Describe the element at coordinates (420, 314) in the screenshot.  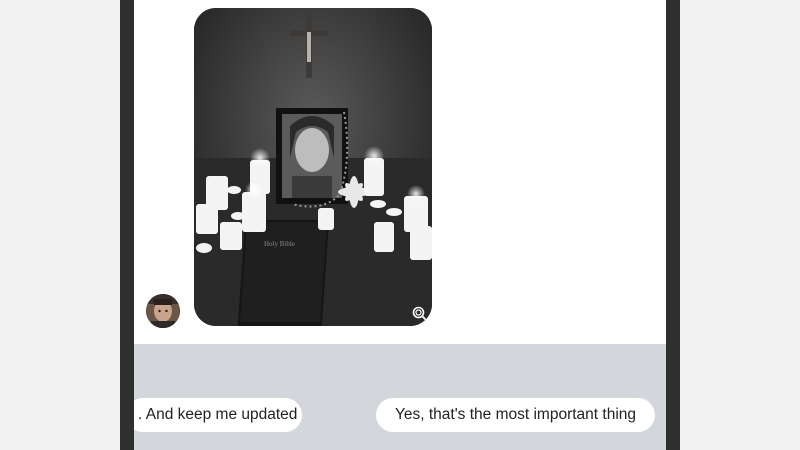
I see `magnify-icon` at that location.